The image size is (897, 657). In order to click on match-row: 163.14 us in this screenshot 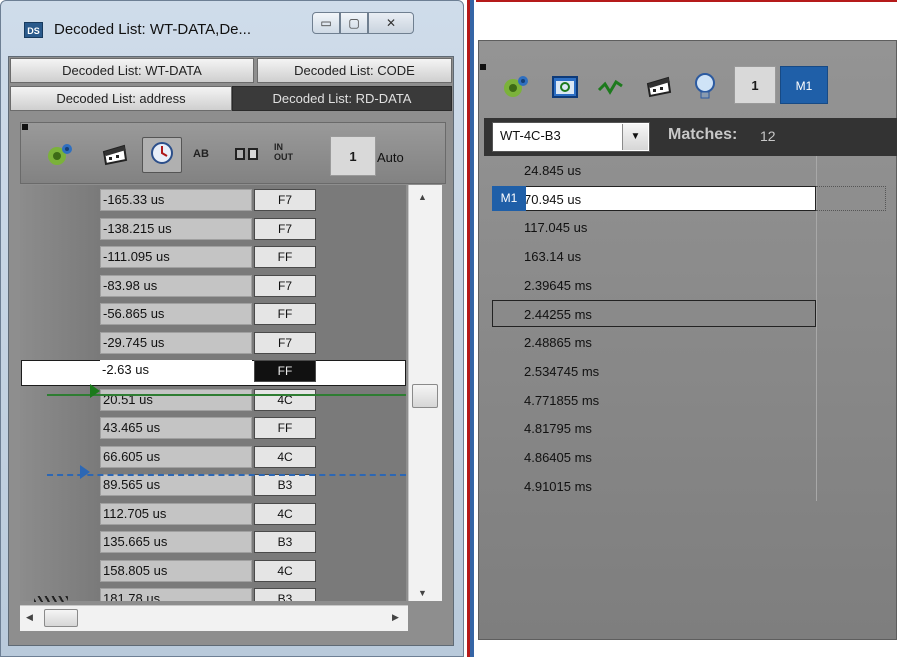, I will do `click(651, 256)`.